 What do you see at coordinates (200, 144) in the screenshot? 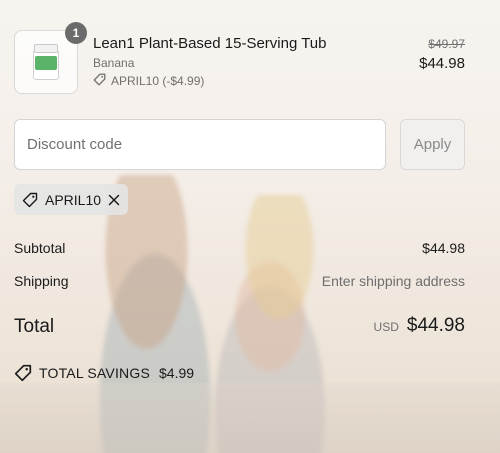
I see `discount-code-input` at bounding box center [200, 144].